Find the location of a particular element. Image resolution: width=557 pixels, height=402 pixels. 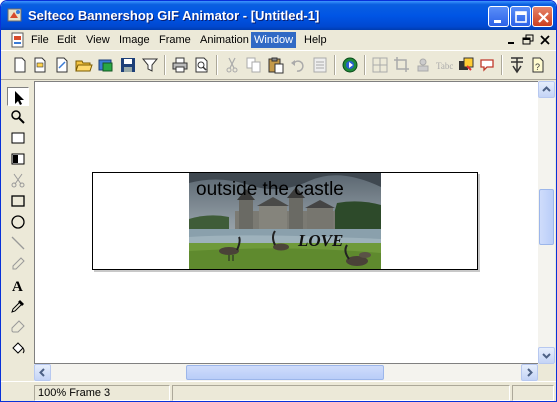

paste-icon is located at coordinates (276, 65).